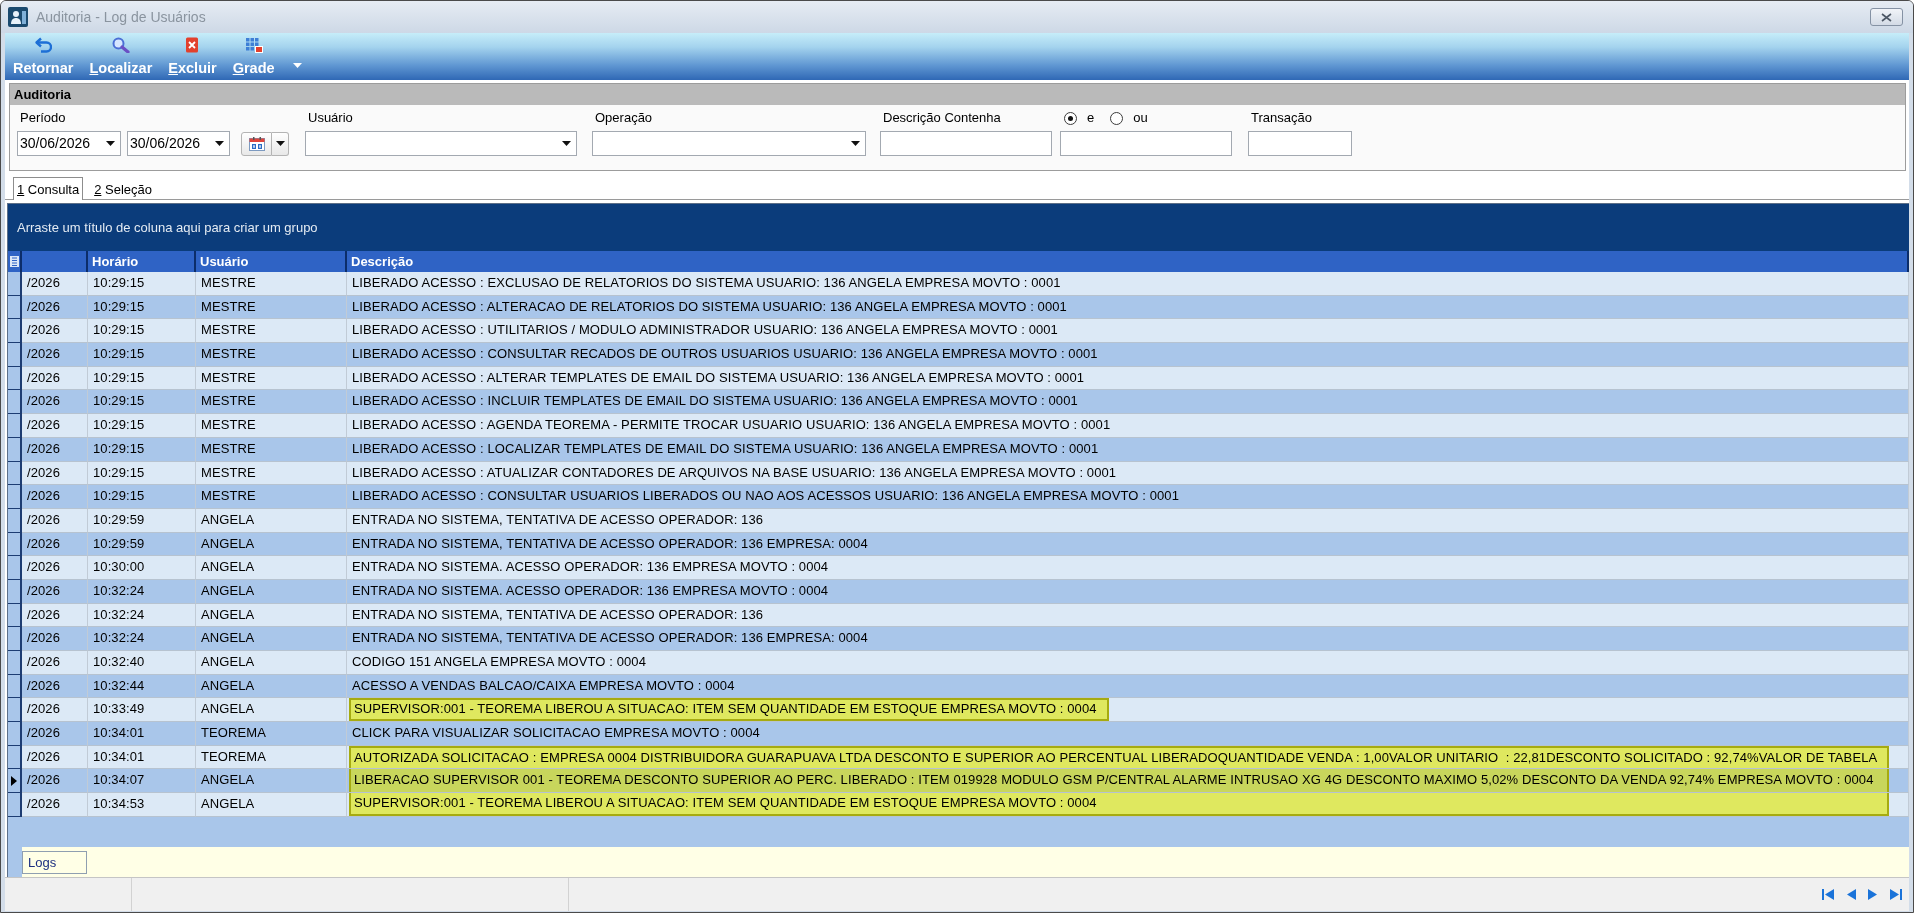 This screenshot has width=1920, height=916. What do you see at coordinates (958, 331) in the screenshot?
I see `table-row: /2026 10:29:15 MESTRE LIBERADO ACESSO : UTILITARIOS / MODULO ADMINISTRADOR USUARIO: 136 ANGELA EMPRESA MOVTO : 0001` at bounding box center [958, 331].